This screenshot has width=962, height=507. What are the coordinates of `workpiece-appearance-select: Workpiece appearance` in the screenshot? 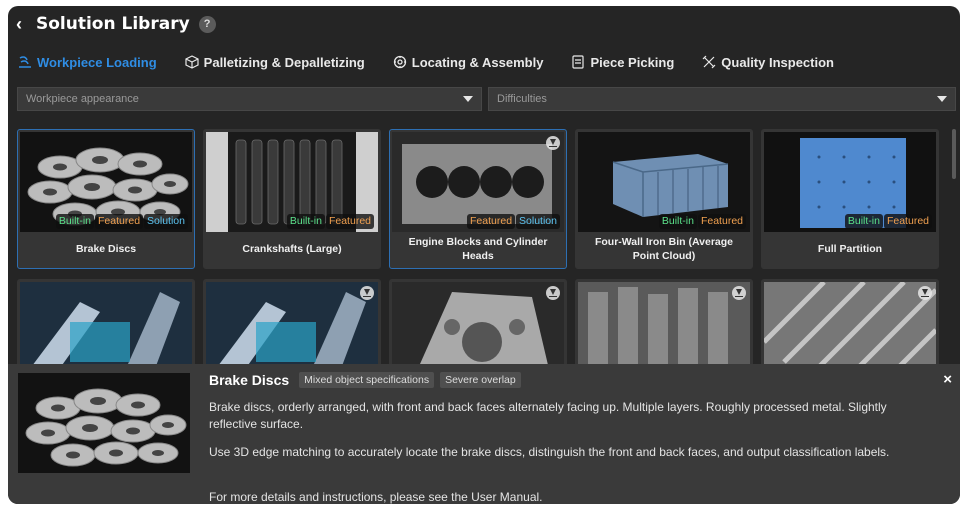 It's located at (249, 99).